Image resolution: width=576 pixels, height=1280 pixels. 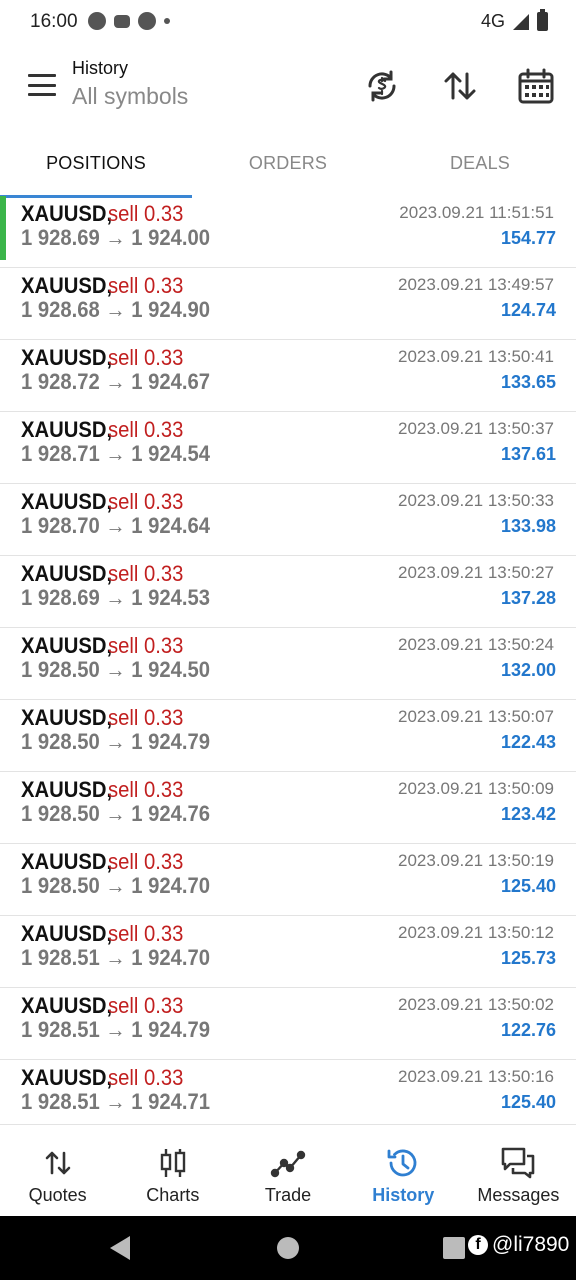 I want to click on title-block: History All symbols, so click(x=130, y=84).